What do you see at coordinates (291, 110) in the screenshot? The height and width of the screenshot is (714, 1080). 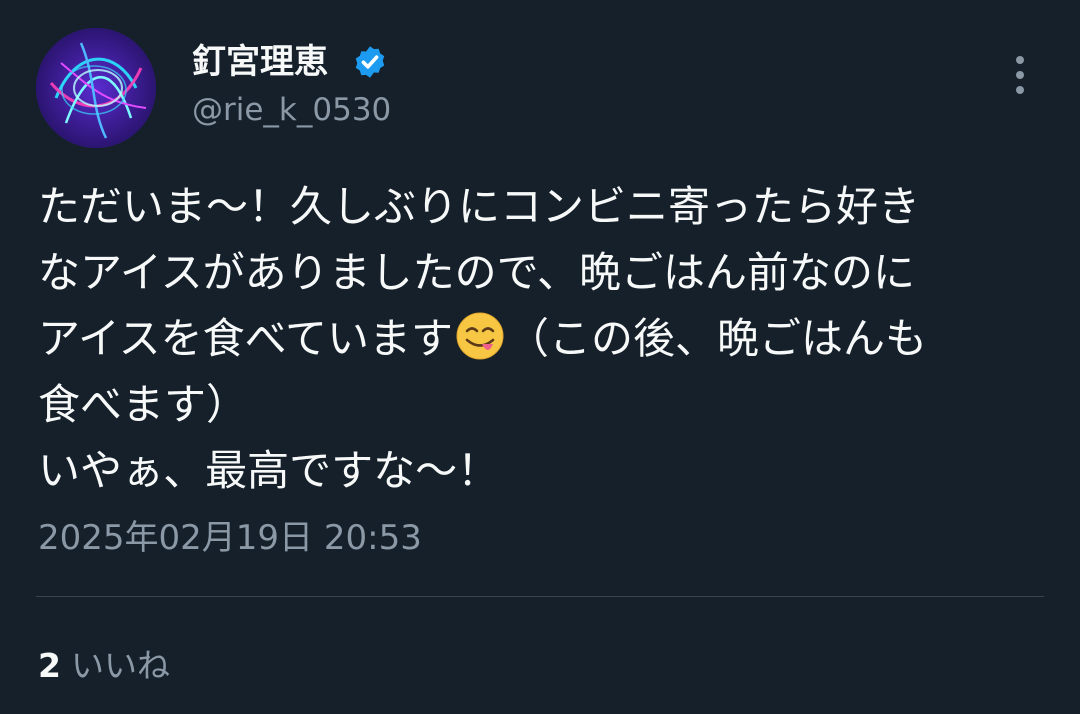 I see `user-handle: @rie_k_0530` at bounding box center [291, 110].